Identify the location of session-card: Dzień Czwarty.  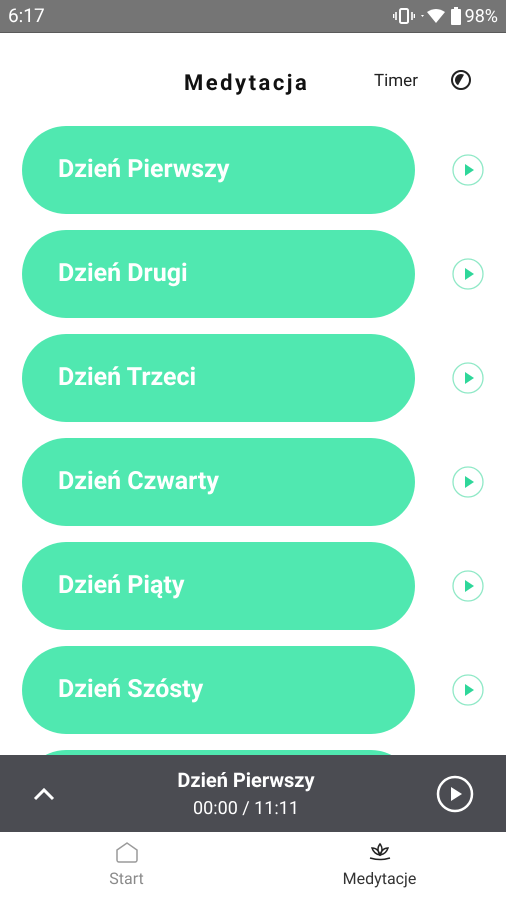
(218, 482).